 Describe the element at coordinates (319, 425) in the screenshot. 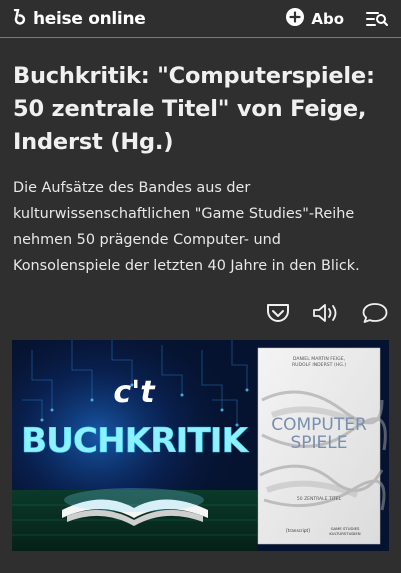

I see `book-title-line1: COMPUTER` at that location.